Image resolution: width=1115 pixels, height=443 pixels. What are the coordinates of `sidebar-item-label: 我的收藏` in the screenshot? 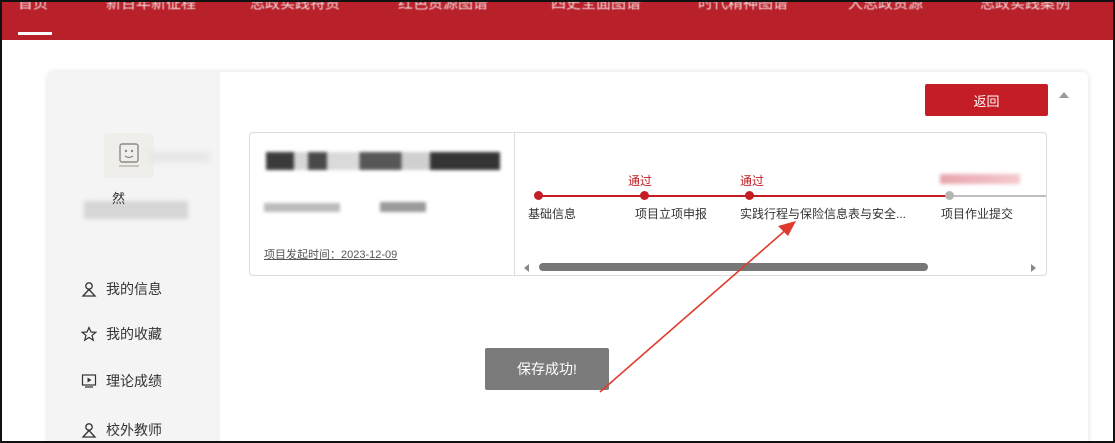 It's located at (134, 334).